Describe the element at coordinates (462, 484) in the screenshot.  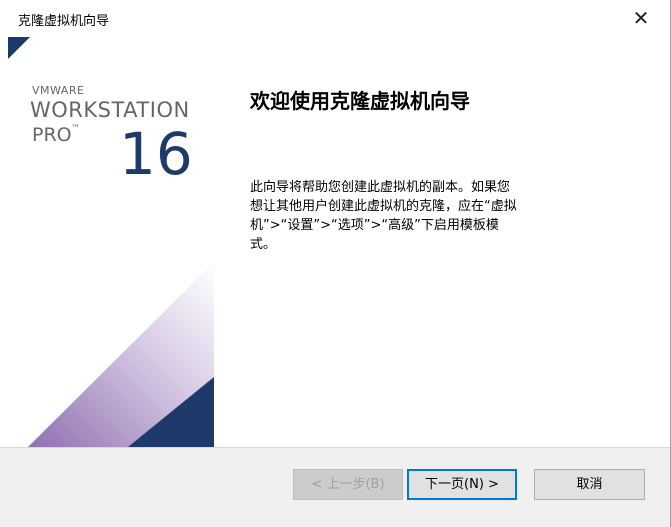
I see `next-button: 下一页(N) >` at that location.